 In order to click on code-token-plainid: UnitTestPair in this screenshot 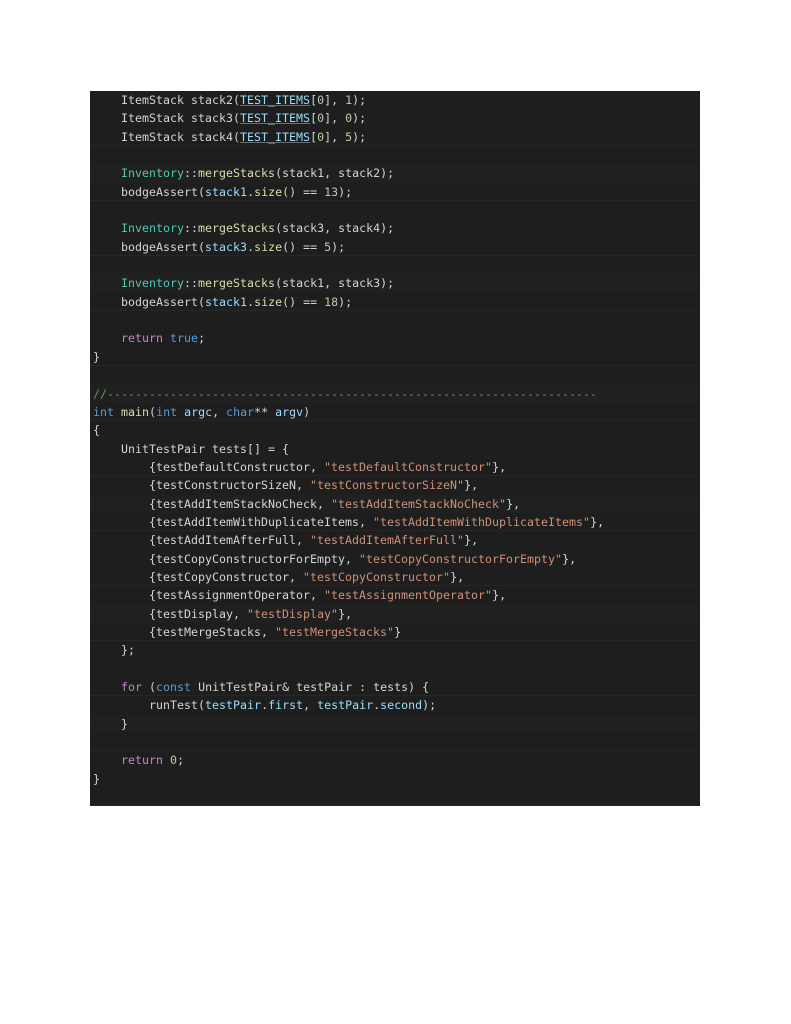, I will do `click(240, 687)`.